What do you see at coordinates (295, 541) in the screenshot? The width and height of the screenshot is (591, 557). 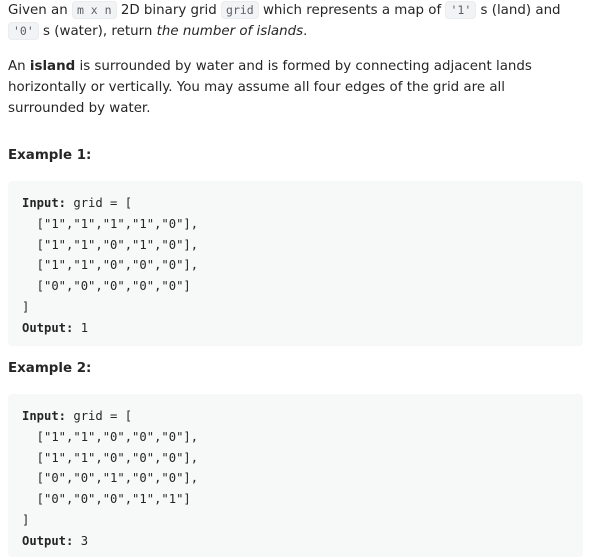 I see `example-output-line: Output: 3` at bounding box center [295, 541].